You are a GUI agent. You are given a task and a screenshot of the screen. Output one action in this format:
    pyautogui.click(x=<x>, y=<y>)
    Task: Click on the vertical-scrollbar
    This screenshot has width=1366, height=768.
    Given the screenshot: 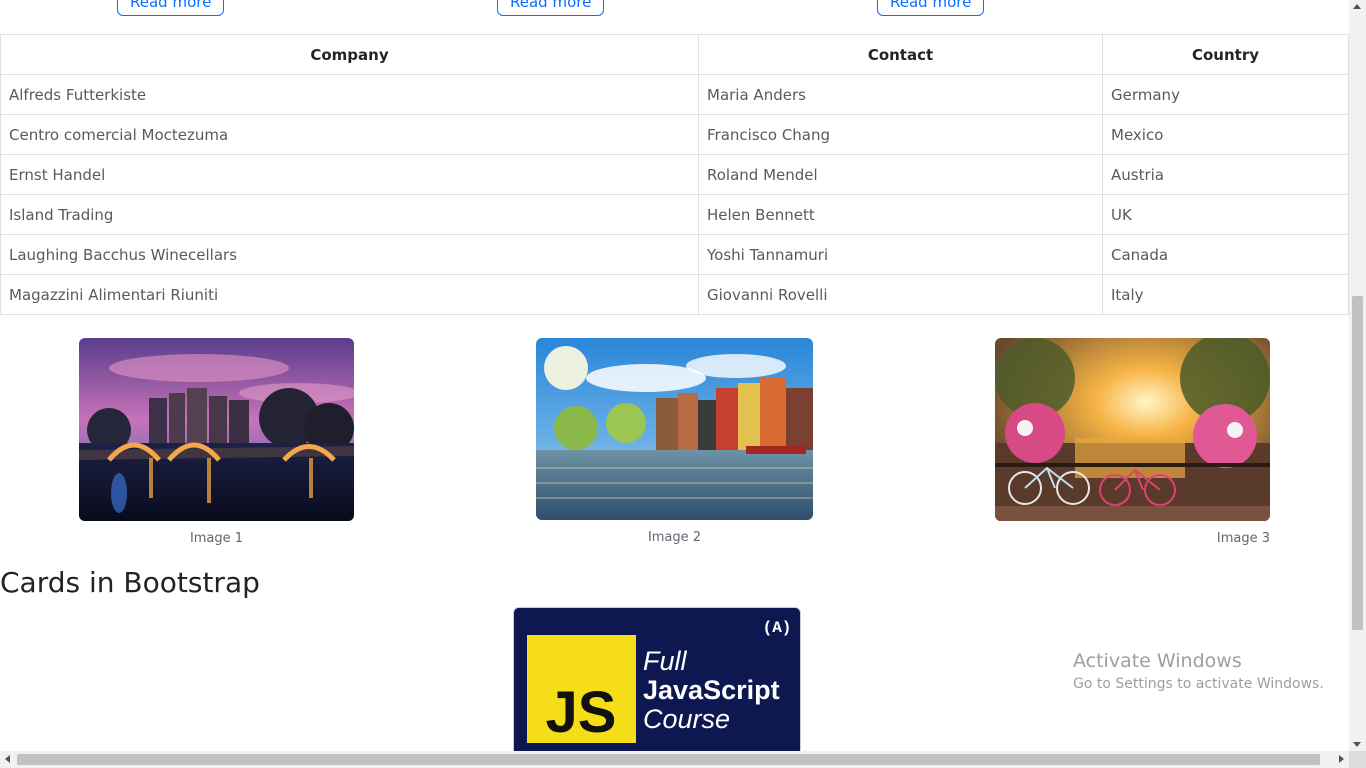 What is the action you would take?
    pyautogui.click(x=1357, y=375)
    